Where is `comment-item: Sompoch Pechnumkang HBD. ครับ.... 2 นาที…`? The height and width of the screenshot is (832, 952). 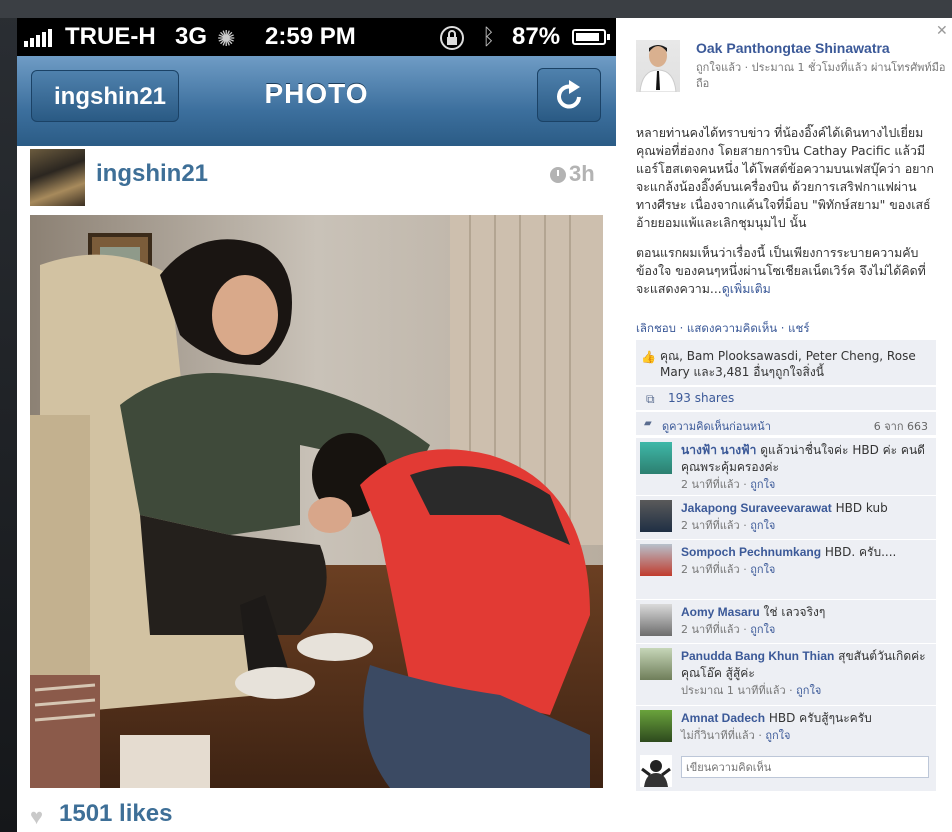
comment-item: Sompoch Pechnumkang HBD. ครับ.... 2 นาที… is located at coordinates (786, 569).